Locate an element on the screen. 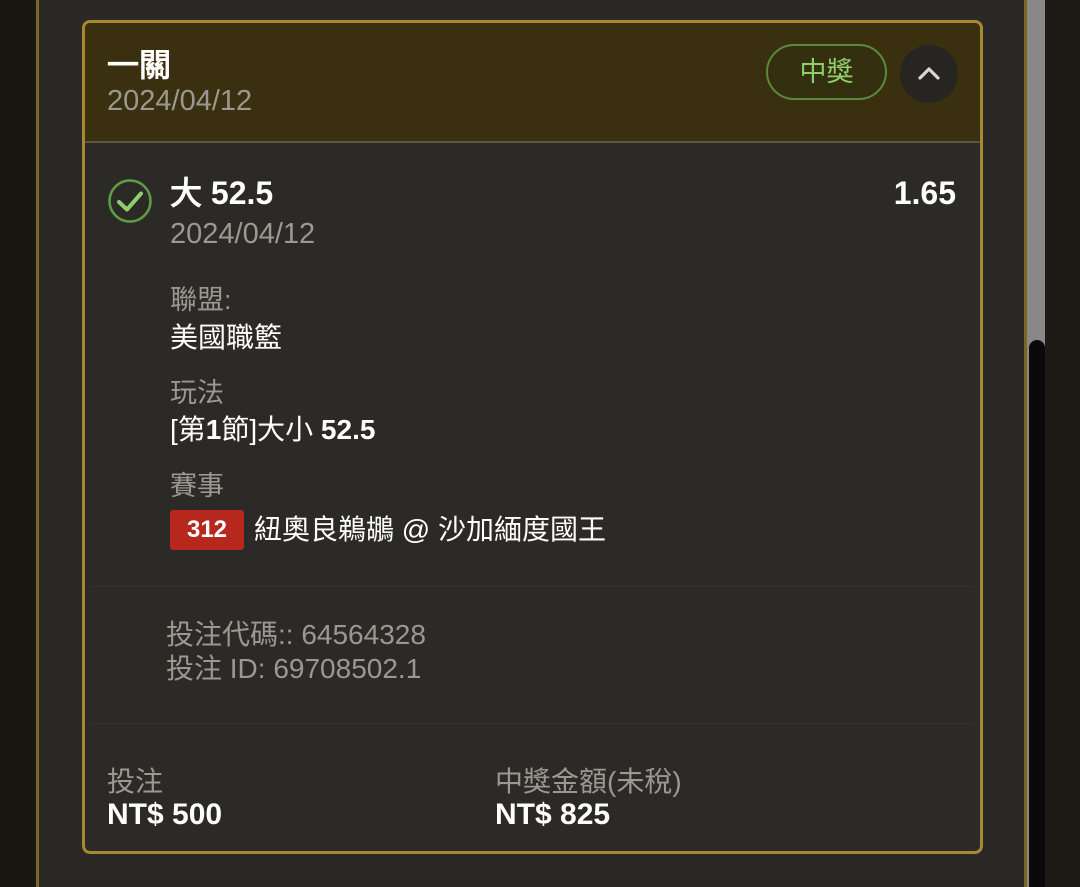 The height and width of the screenshot is (887, 1080). stake-label: 投注 is located at coordinates (135, 781).